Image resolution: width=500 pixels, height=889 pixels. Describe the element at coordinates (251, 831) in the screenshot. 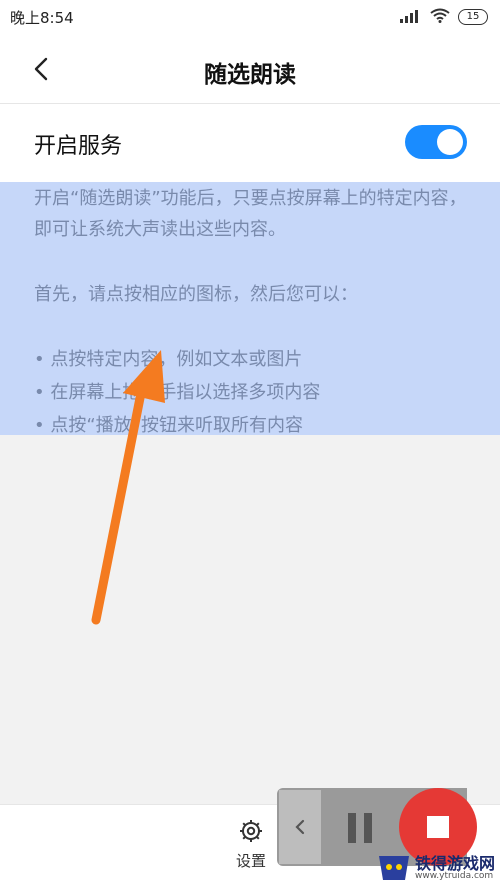

I see `gear-icon` at that location.